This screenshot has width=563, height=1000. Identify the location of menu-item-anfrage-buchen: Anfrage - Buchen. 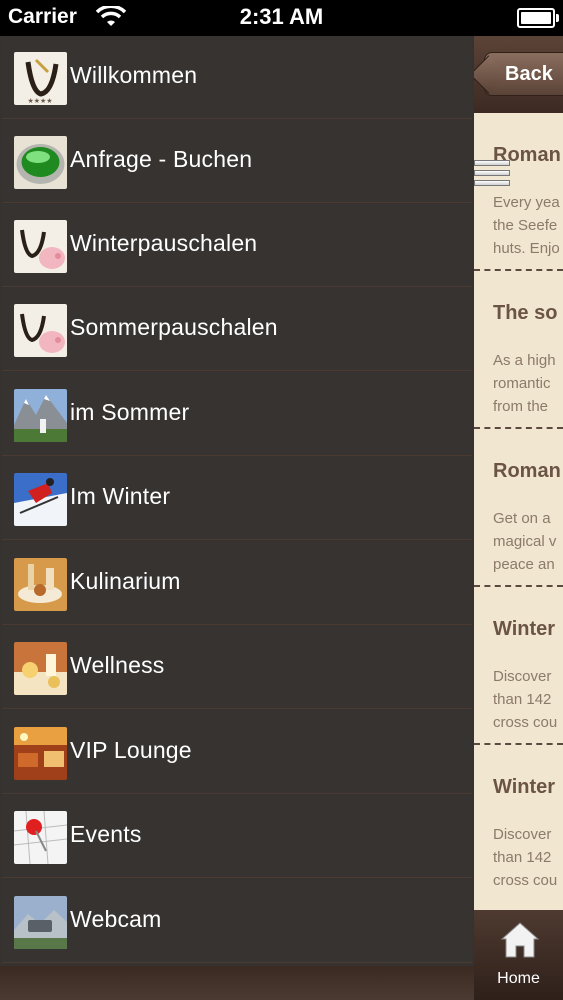
(237, 161).